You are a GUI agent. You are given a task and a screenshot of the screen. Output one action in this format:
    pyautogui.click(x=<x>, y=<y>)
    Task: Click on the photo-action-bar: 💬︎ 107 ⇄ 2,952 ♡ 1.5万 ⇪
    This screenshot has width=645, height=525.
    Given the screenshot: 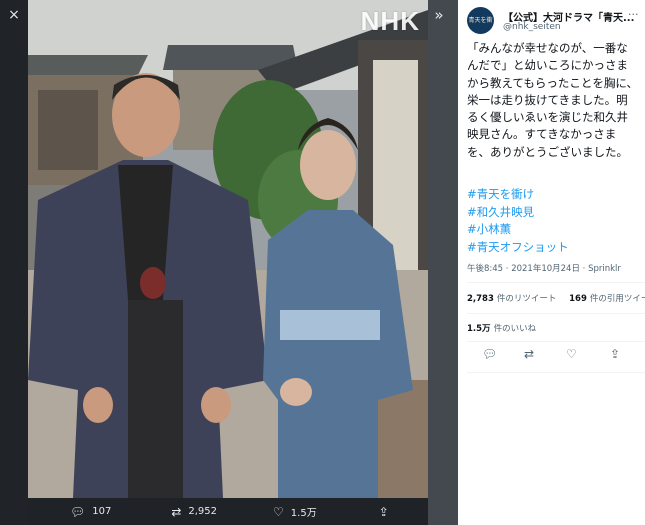 What is the action you would take?
    pyautogui.click(x=228, y=511)
    